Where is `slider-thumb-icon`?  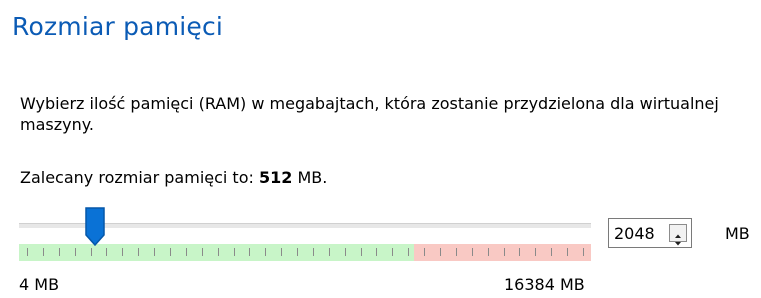 slider-thumb-icon is located at coordinates (95, 227).